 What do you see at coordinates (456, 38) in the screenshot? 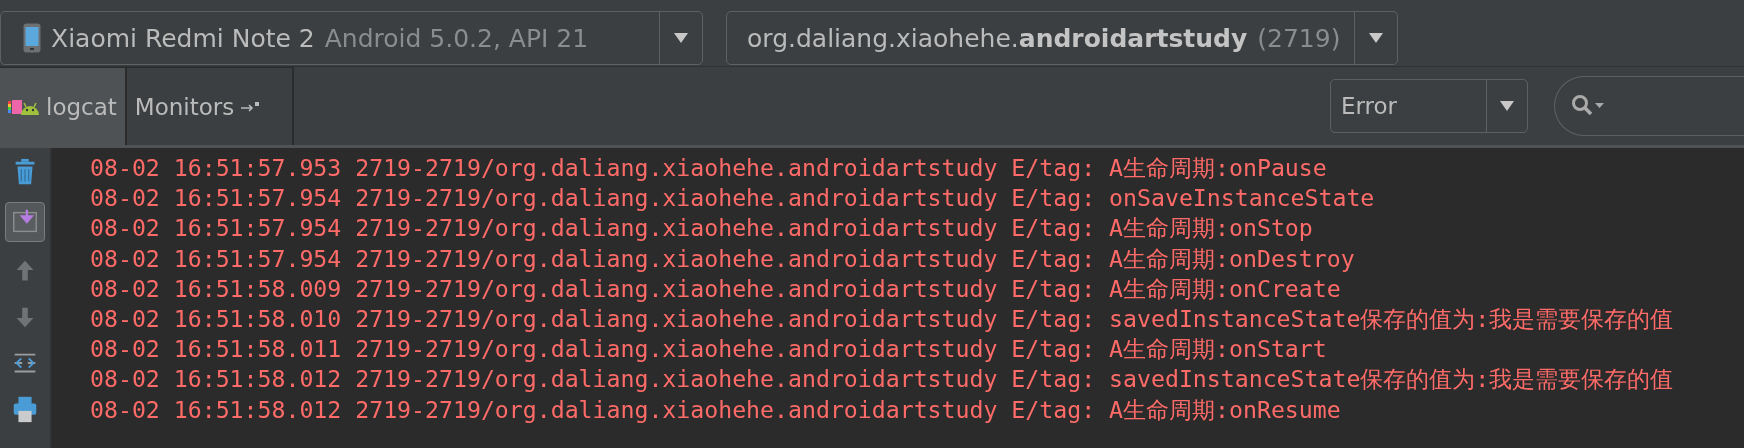
I see `device-version: Android 5.0.2, API 21` at bounding box center [456, 38].